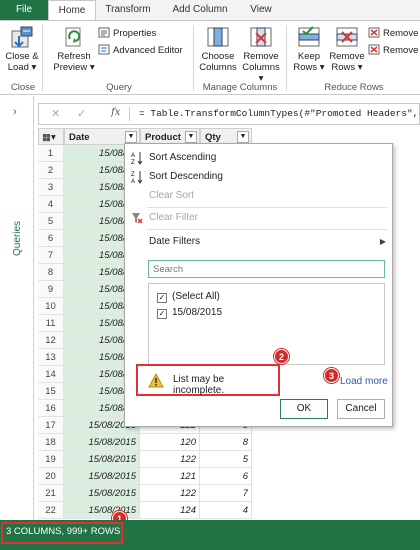 The width and height of the screenshot is (420, 550). Describe the element at coordinates (115, 112) in the screenshot. I see `fx-icon: fx` at that location.